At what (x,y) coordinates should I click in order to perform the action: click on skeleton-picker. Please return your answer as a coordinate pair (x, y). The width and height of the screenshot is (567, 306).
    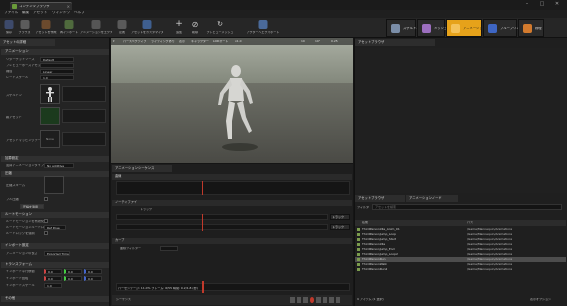
    Looking at the image, I should click on (84, 94).